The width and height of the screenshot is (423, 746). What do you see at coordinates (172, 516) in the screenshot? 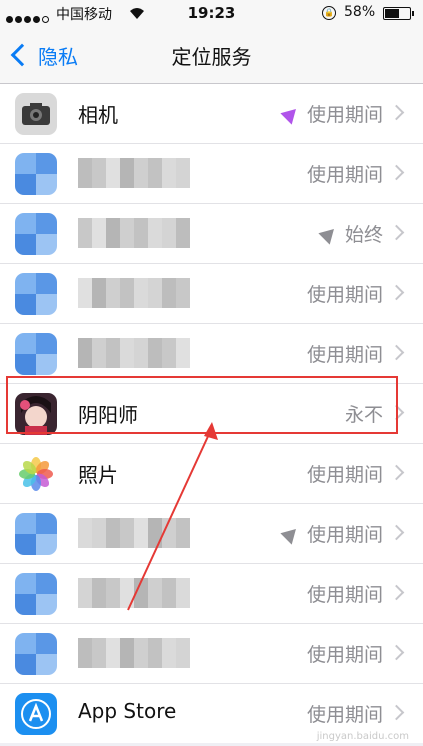
I see `annotation-arrow` at bounding box center [172, 516].